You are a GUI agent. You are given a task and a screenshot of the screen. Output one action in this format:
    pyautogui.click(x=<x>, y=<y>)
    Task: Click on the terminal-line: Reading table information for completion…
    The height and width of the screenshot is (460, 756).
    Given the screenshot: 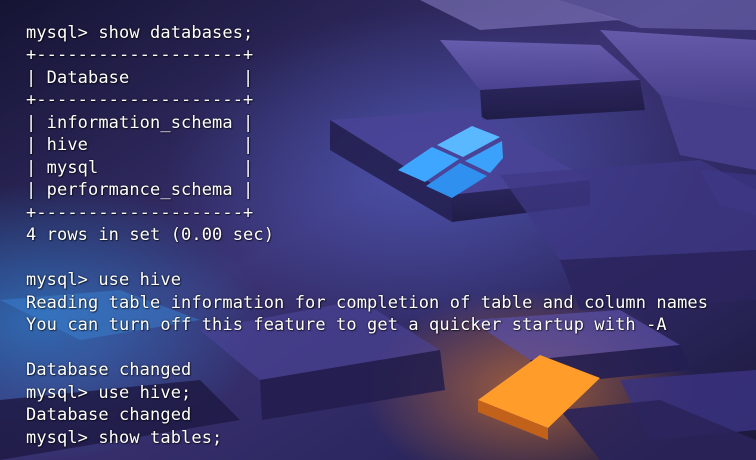 What is the action you would take?
    pyautogui.click(x=367, y=303)
    